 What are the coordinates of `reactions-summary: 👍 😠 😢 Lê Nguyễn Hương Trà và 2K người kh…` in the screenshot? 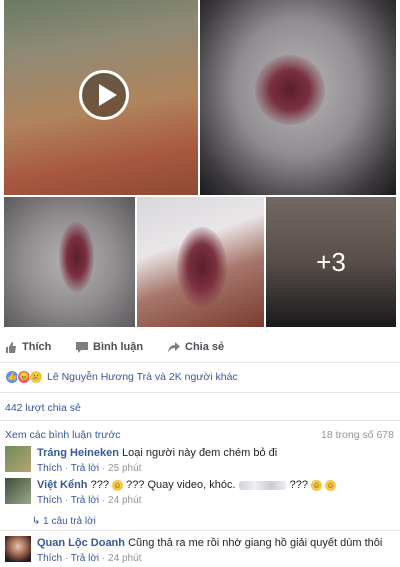 It's located at (121, 377).